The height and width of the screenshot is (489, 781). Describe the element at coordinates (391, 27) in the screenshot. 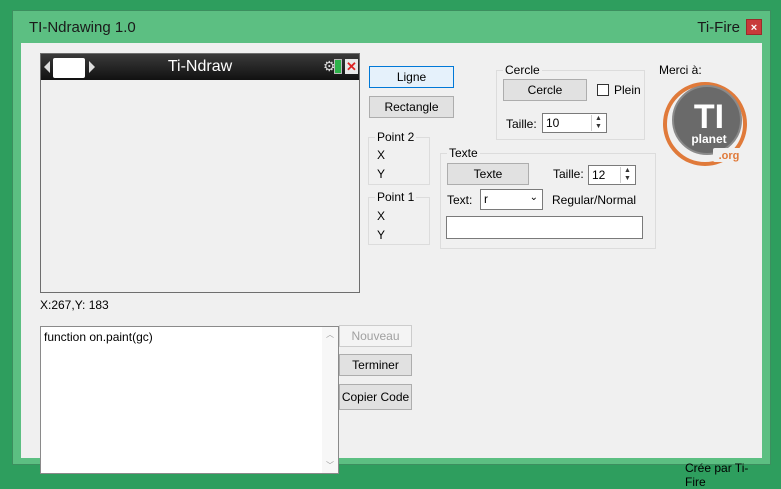

I see `title-bar: TI-Ndrawing 1.0 Ti-Fire ×` at that location.